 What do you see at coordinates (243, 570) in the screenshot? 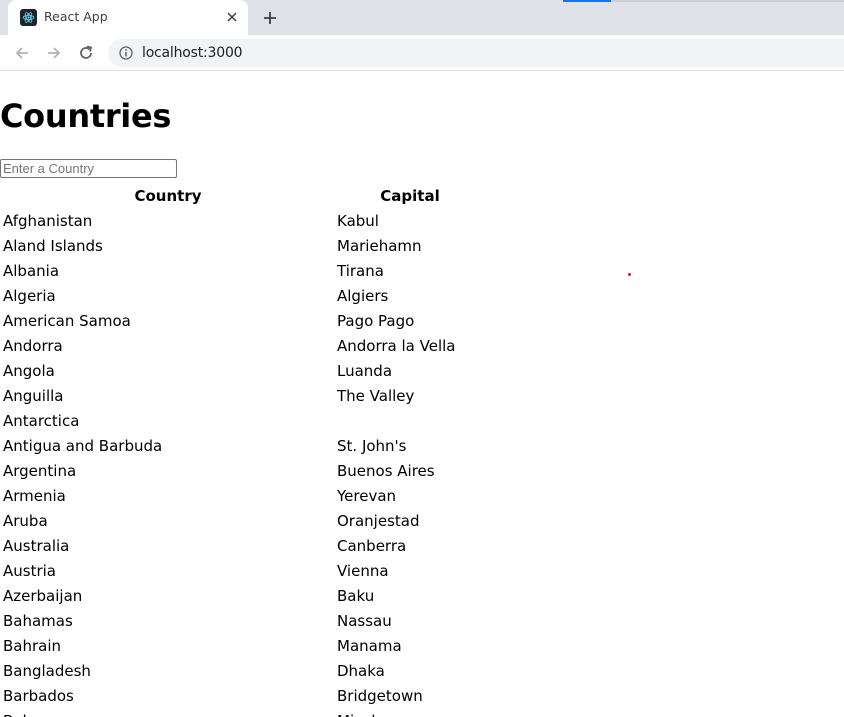
I see `table-row: Austria Vienna` at bounding box center [243, 570].